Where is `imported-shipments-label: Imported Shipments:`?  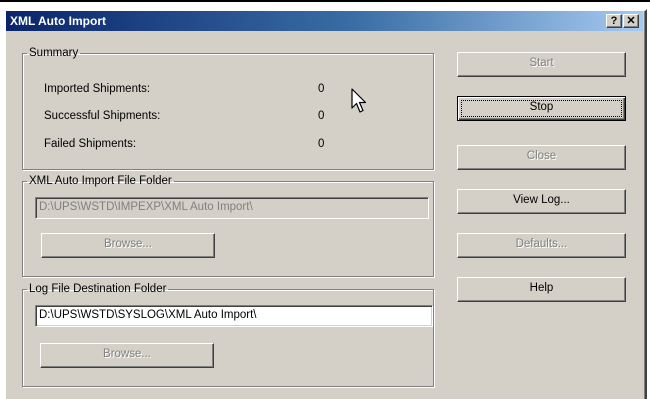
imported-shipments-label: Imported Shipments: is located at coordinates (97, 89).